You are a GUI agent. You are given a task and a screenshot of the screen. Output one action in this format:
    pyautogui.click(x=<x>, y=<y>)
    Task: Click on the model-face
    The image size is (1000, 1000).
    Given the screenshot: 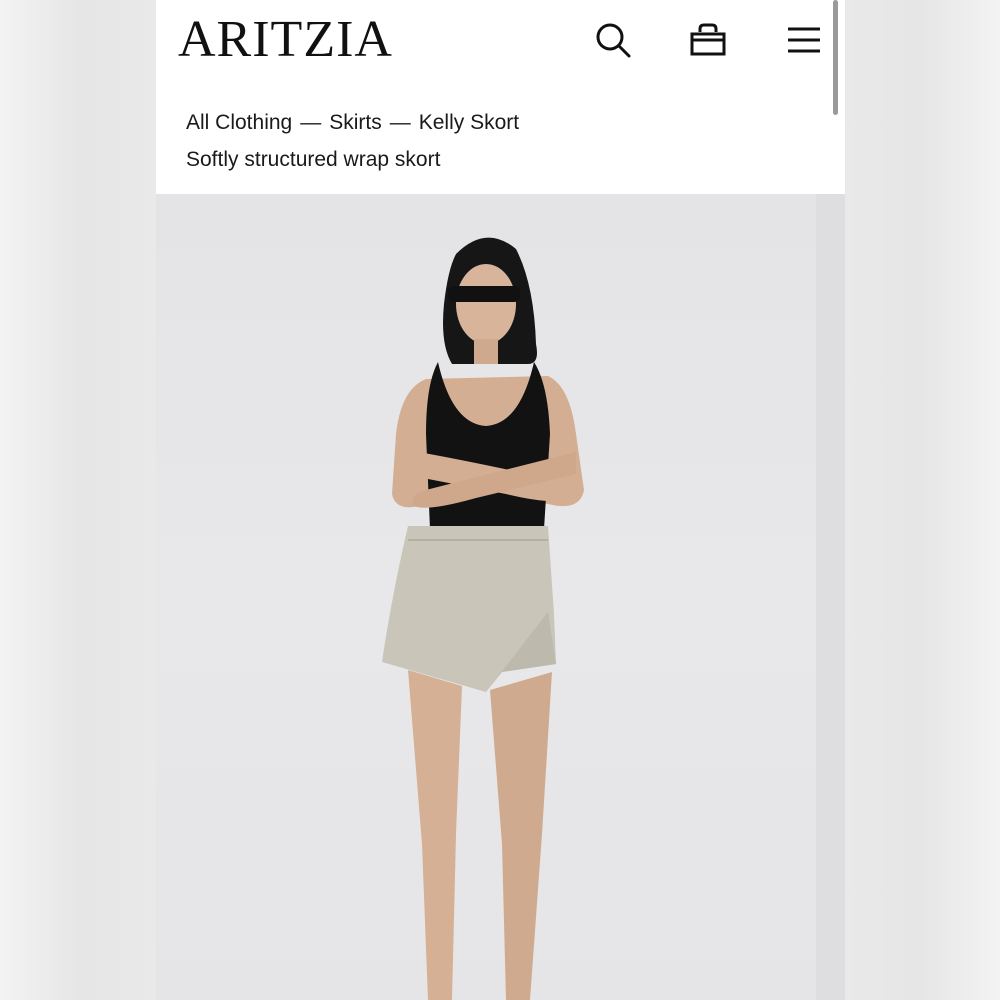 What is the action you would take?
    pyautogui.click(x=486, y=304)
    